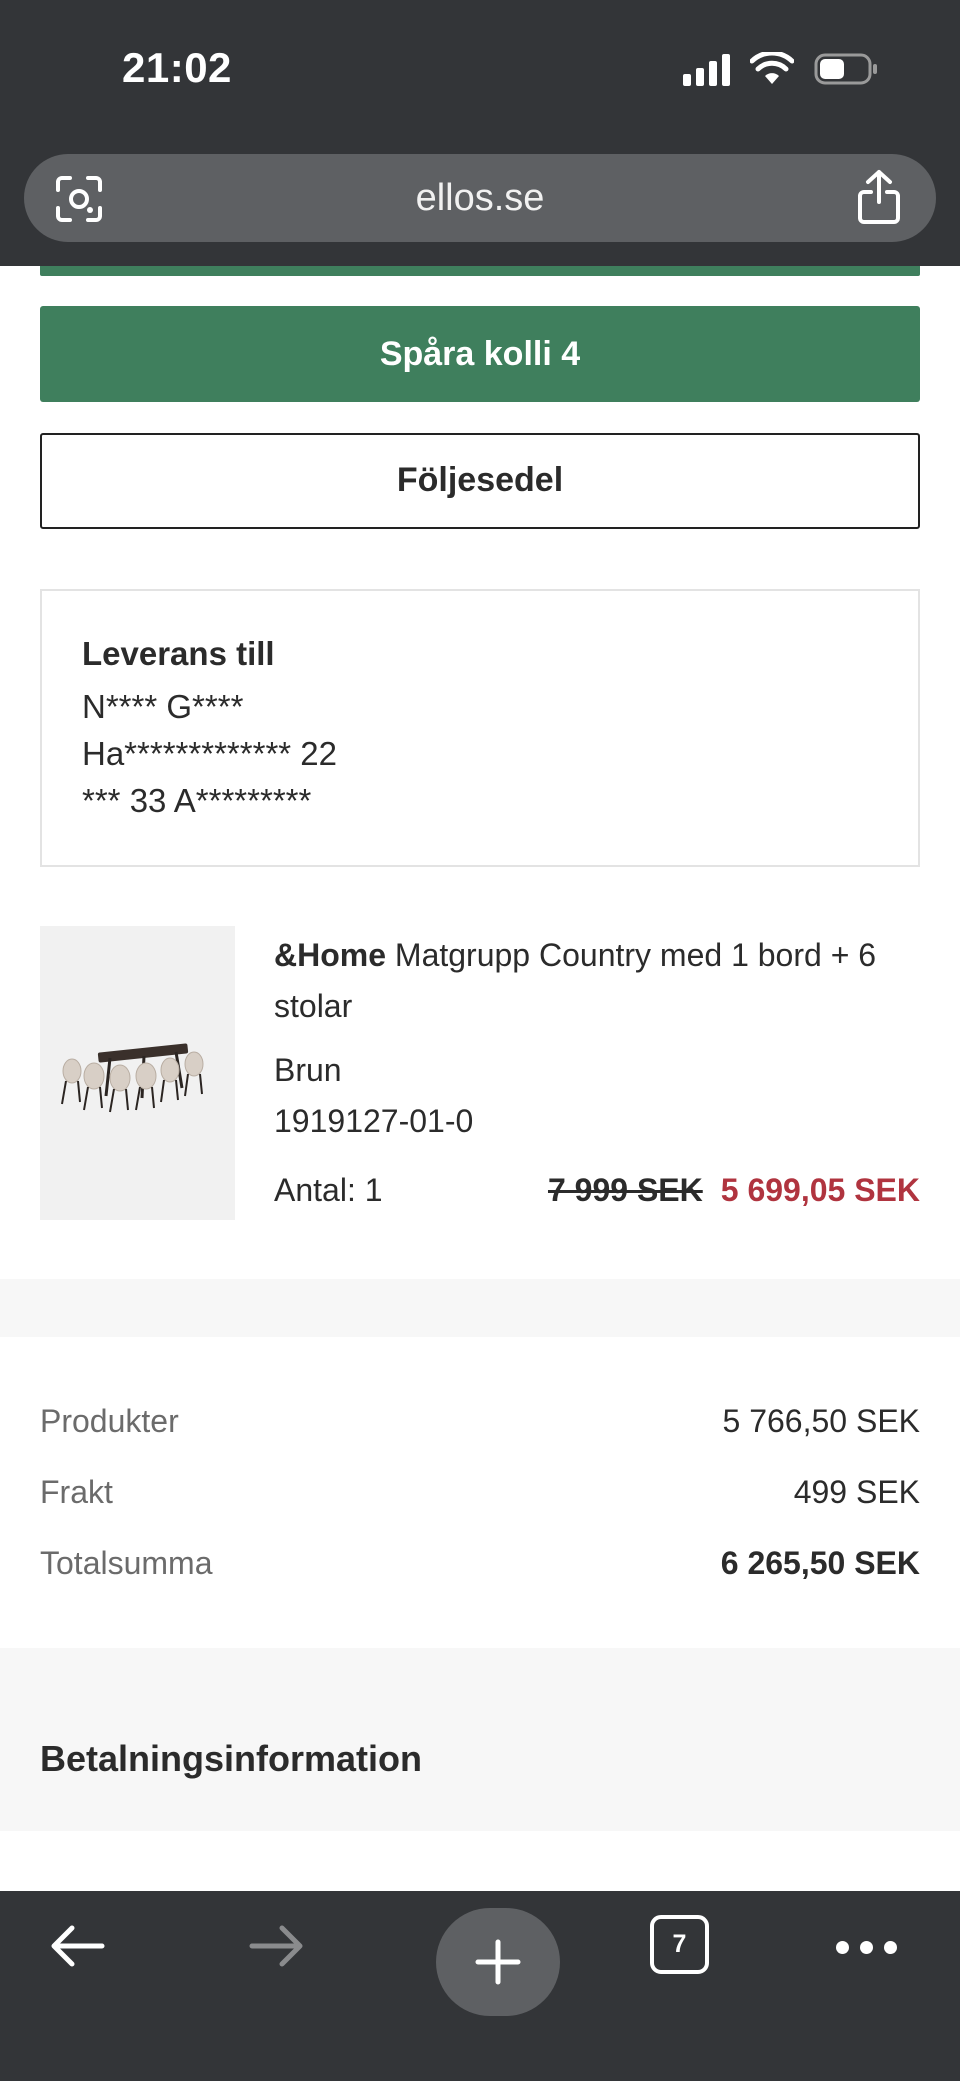 This screenshot has width=960, height=2081. What do you see at coordinates (820, 1190) in the screenshot?
I see `sale-price: 5 699,05 SEK` at bounding box center [820, 1190].